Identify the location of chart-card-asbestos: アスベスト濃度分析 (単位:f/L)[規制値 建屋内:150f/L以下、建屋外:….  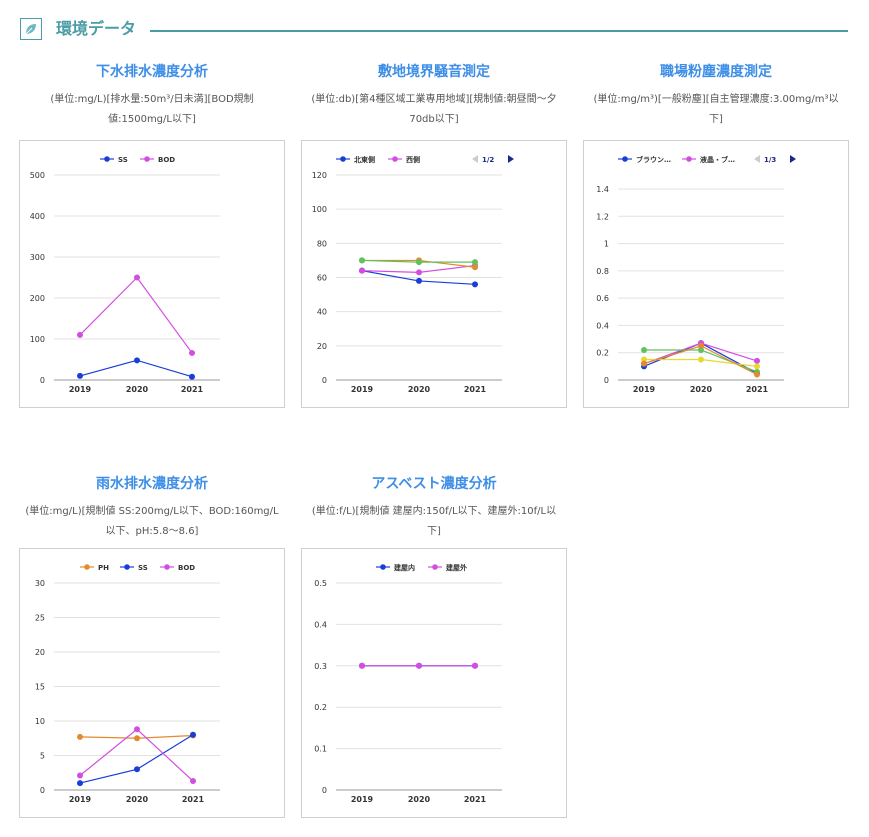
(434, 646).